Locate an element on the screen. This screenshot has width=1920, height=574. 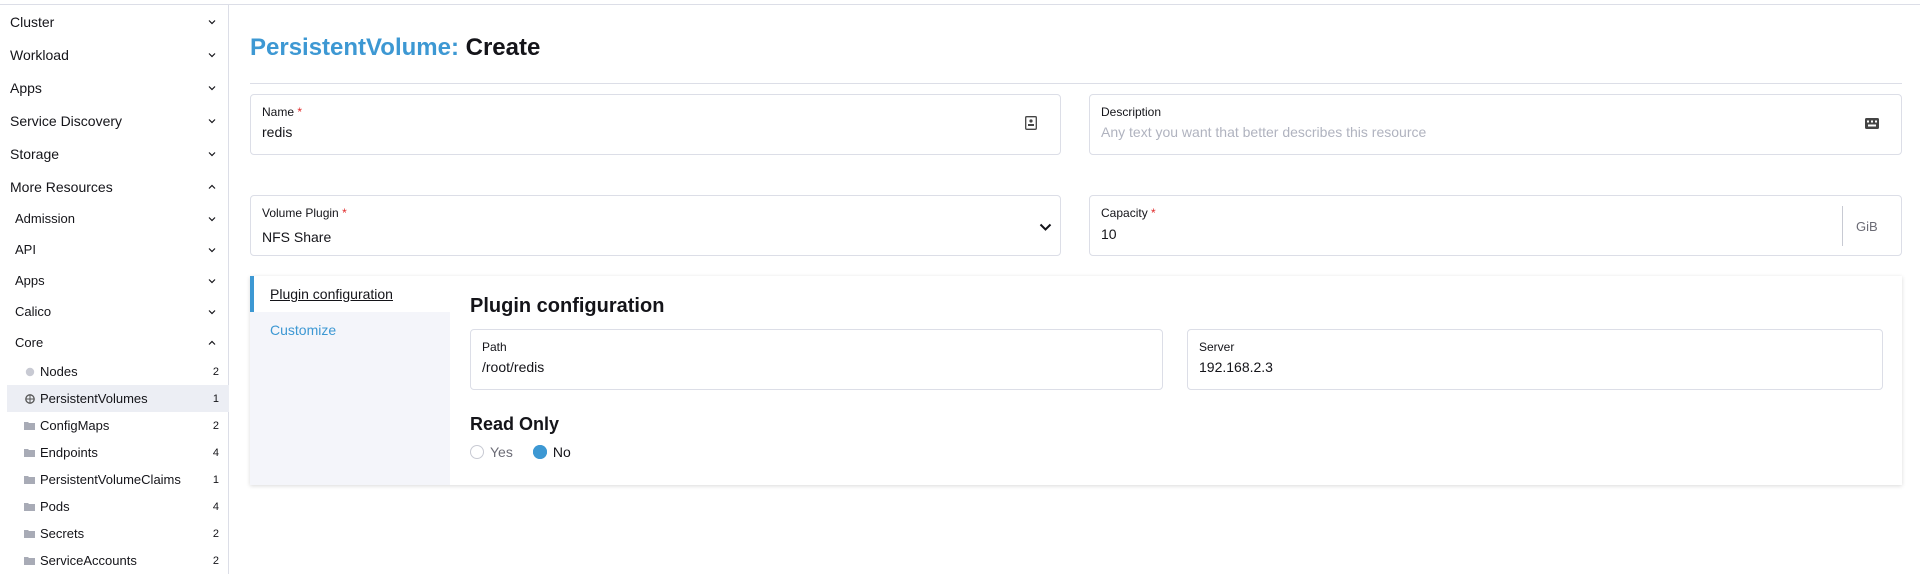
sidebar-item-persistentvolumes: PersistentVolumes 1 is located at coordinates (118, 398).